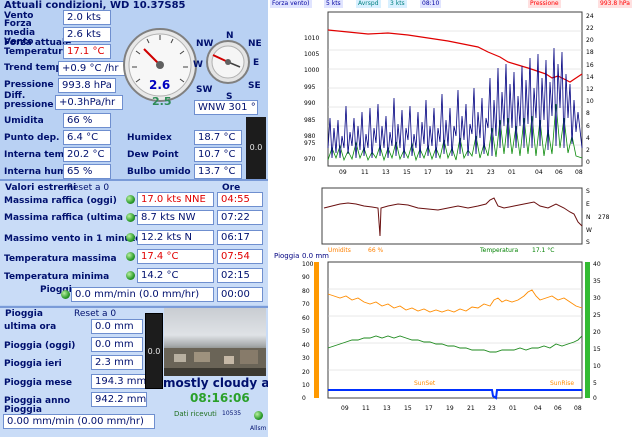 The image size is (640, 437). What do you see at coordinates (142, 294) in the screenshot?
I see `ext-value-5: 0.0 mm/min (0.0 mm/hr)` at bounding box center [142, 294].